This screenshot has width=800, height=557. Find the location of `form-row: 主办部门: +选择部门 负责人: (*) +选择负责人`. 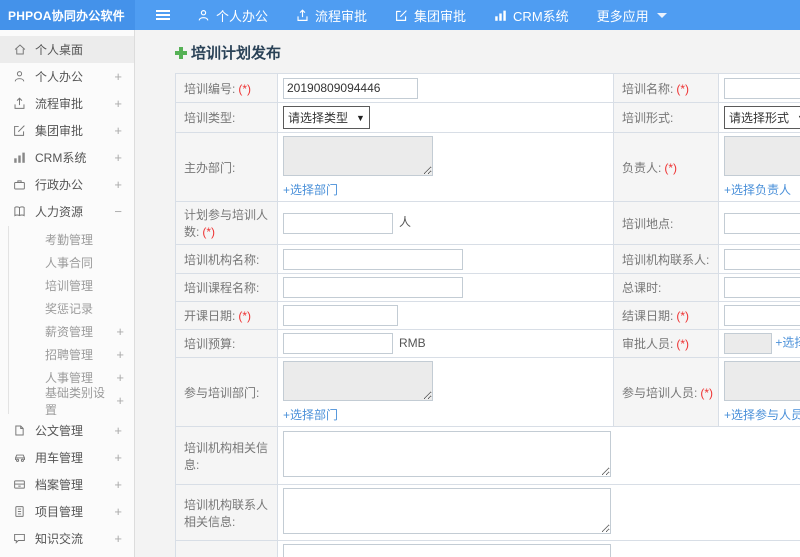

form-row: 主办部门: +选择部门 负责人: (*) +选择负责人 is located at coordinates (487, 167).